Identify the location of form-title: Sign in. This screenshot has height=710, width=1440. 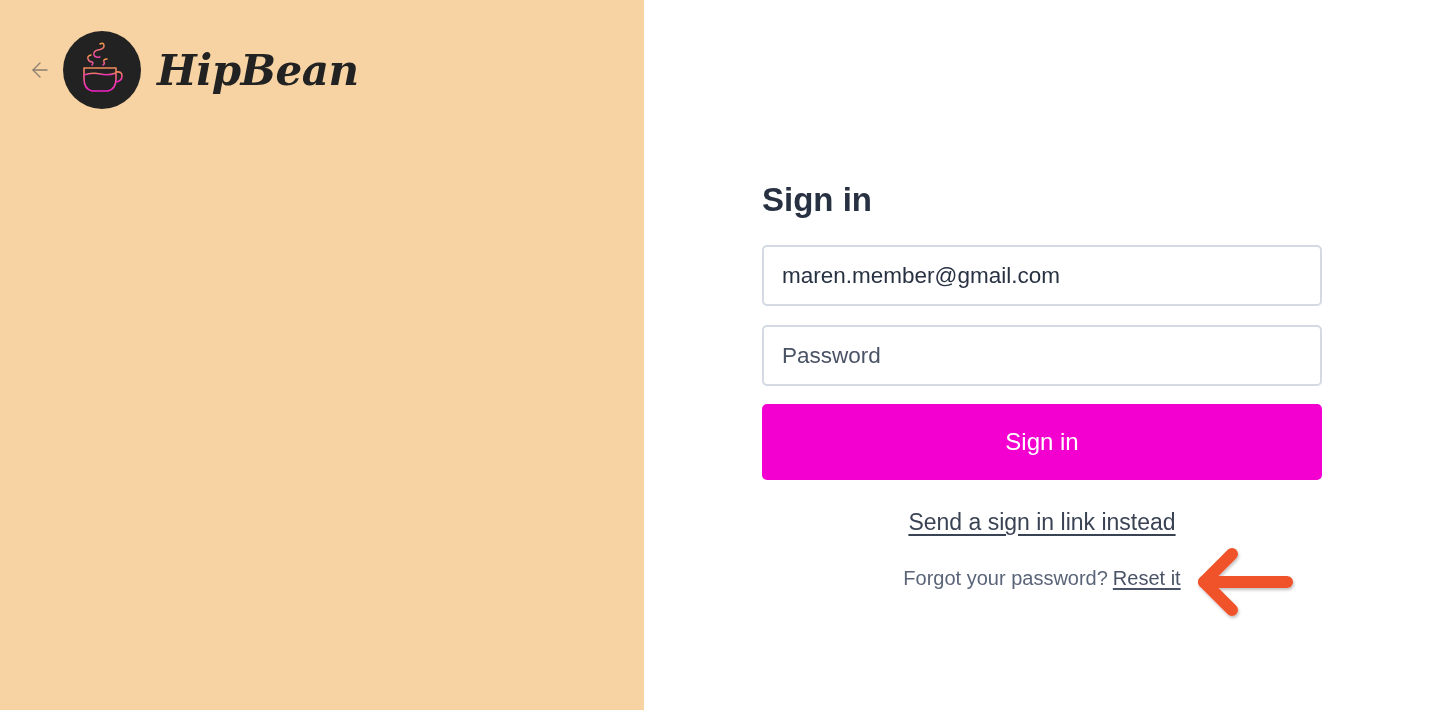
(817, 200).